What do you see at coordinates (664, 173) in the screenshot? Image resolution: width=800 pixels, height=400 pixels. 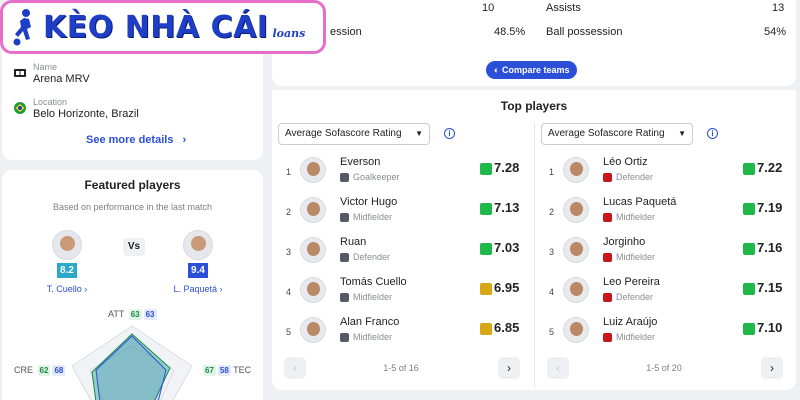 I see `player-row: 1 Léo Ortiz Defender 7.22` at bounding box center [664, 173].